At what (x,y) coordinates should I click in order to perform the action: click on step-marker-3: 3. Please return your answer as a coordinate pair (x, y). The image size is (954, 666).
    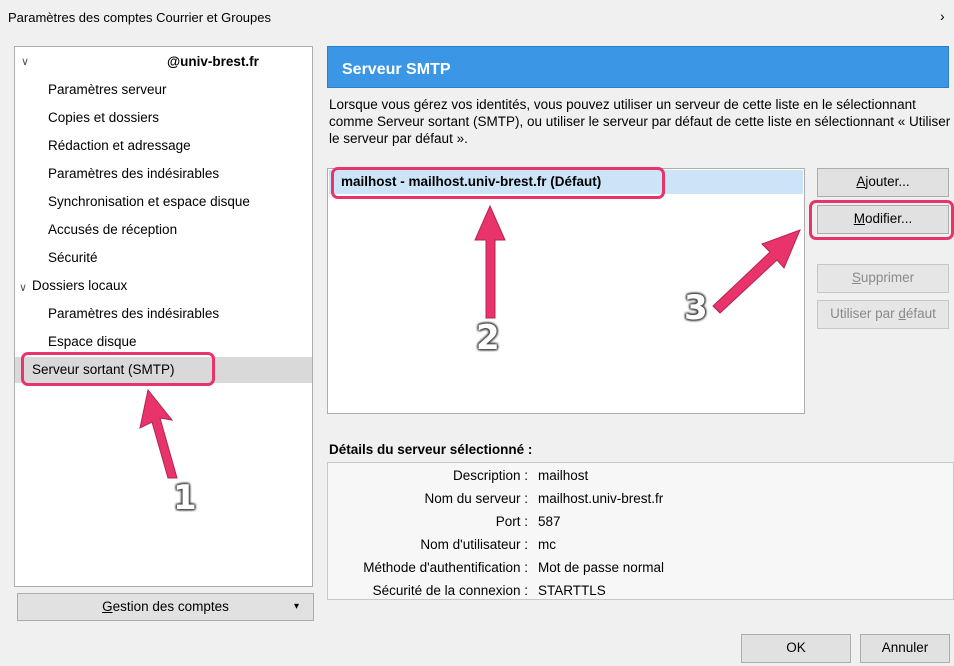
    Looking at the image, I should click on (696, 308).